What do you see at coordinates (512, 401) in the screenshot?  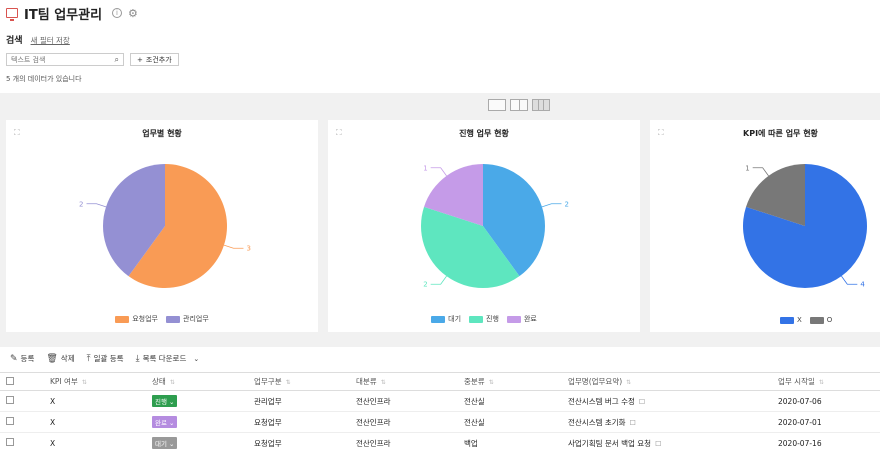 I see `minor-cell: 전산실` at bounding box center [512, 401].